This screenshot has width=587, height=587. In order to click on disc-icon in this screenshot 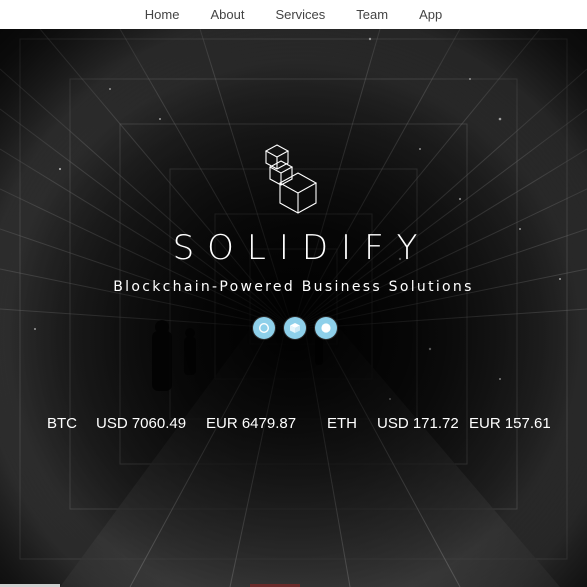, I will do `click(326, 328)`.